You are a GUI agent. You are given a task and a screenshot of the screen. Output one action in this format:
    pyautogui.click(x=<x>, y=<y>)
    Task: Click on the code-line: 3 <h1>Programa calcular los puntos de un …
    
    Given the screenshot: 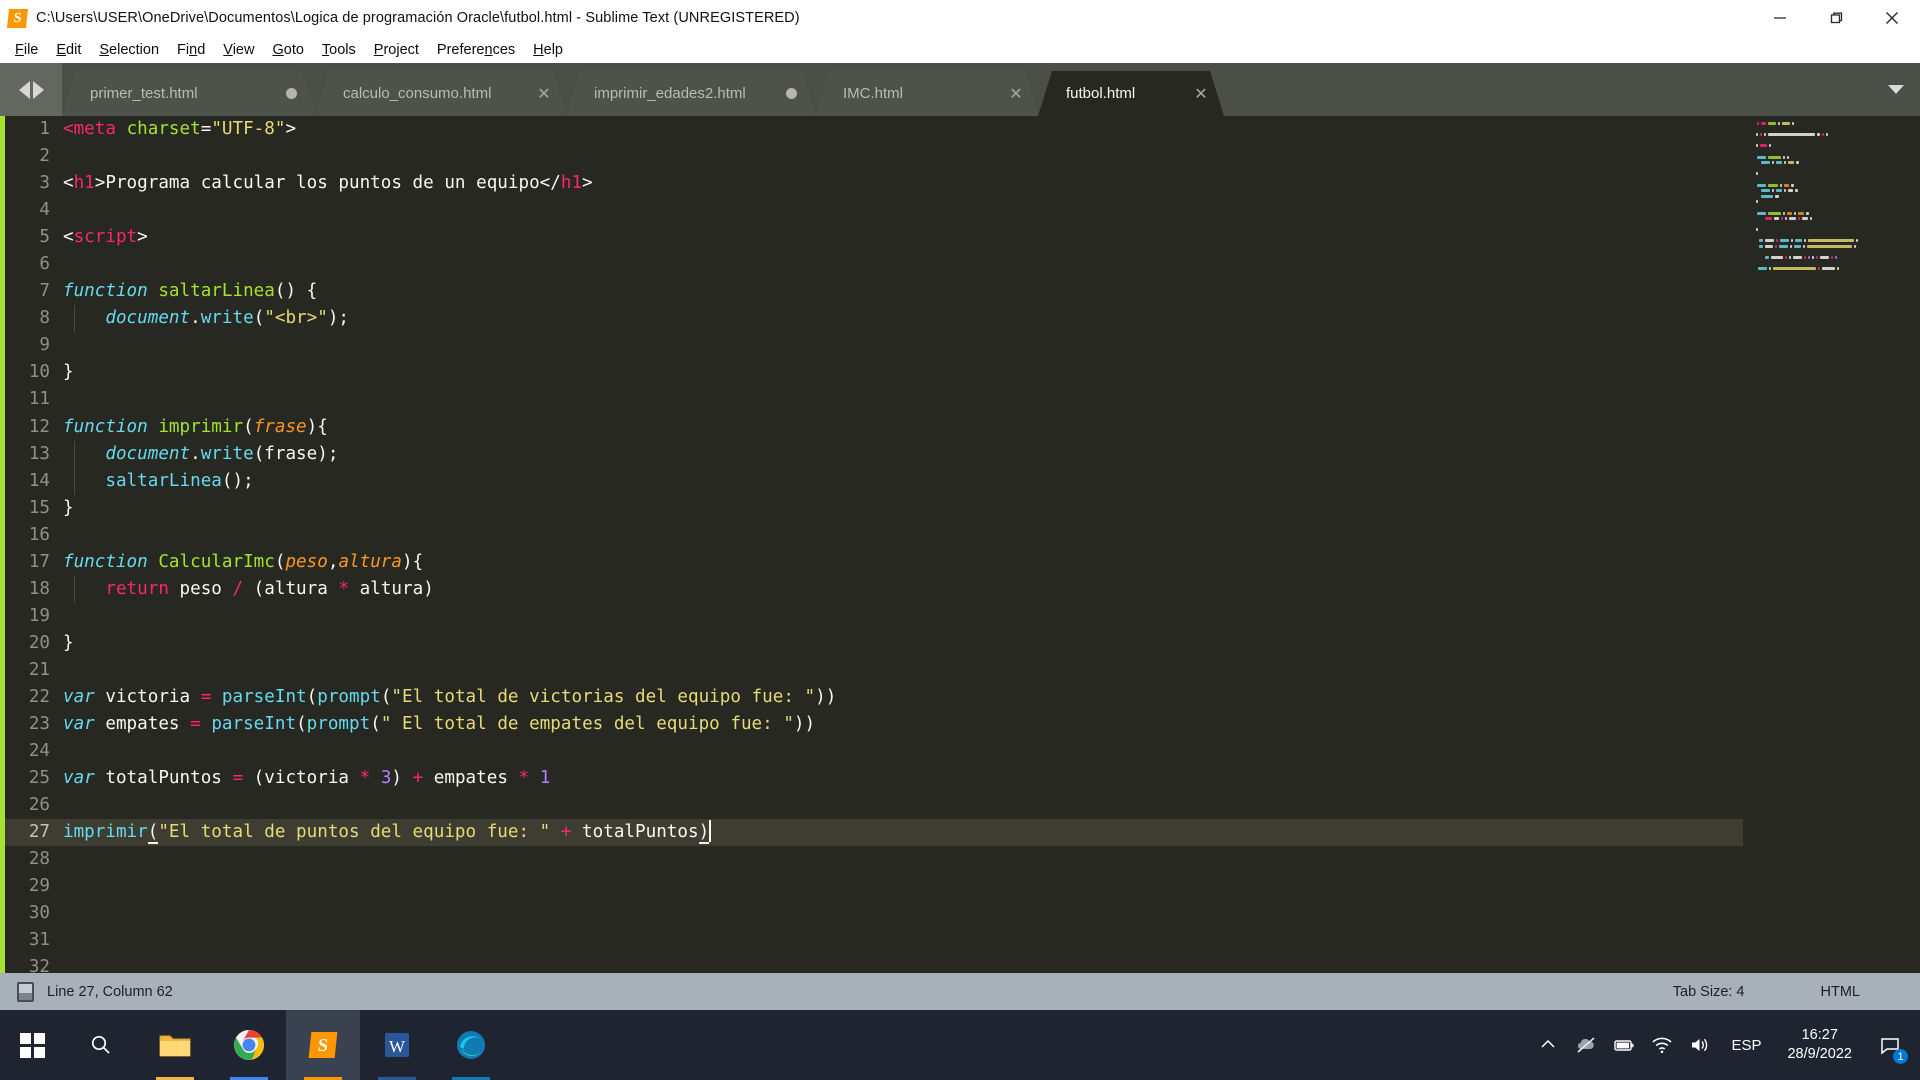 What is the action you would take?
    pyautogui.click(x=962, y=183)
    